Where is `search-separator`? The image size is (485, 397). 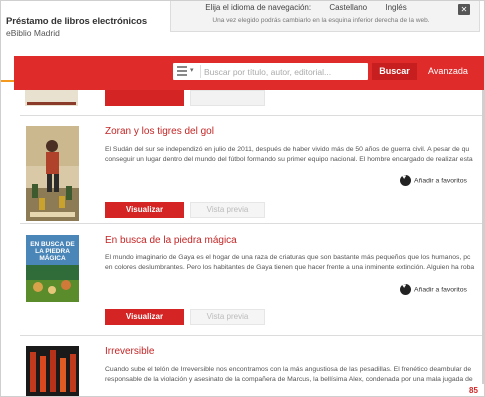
search-separator is located at coordinates (200, 71).